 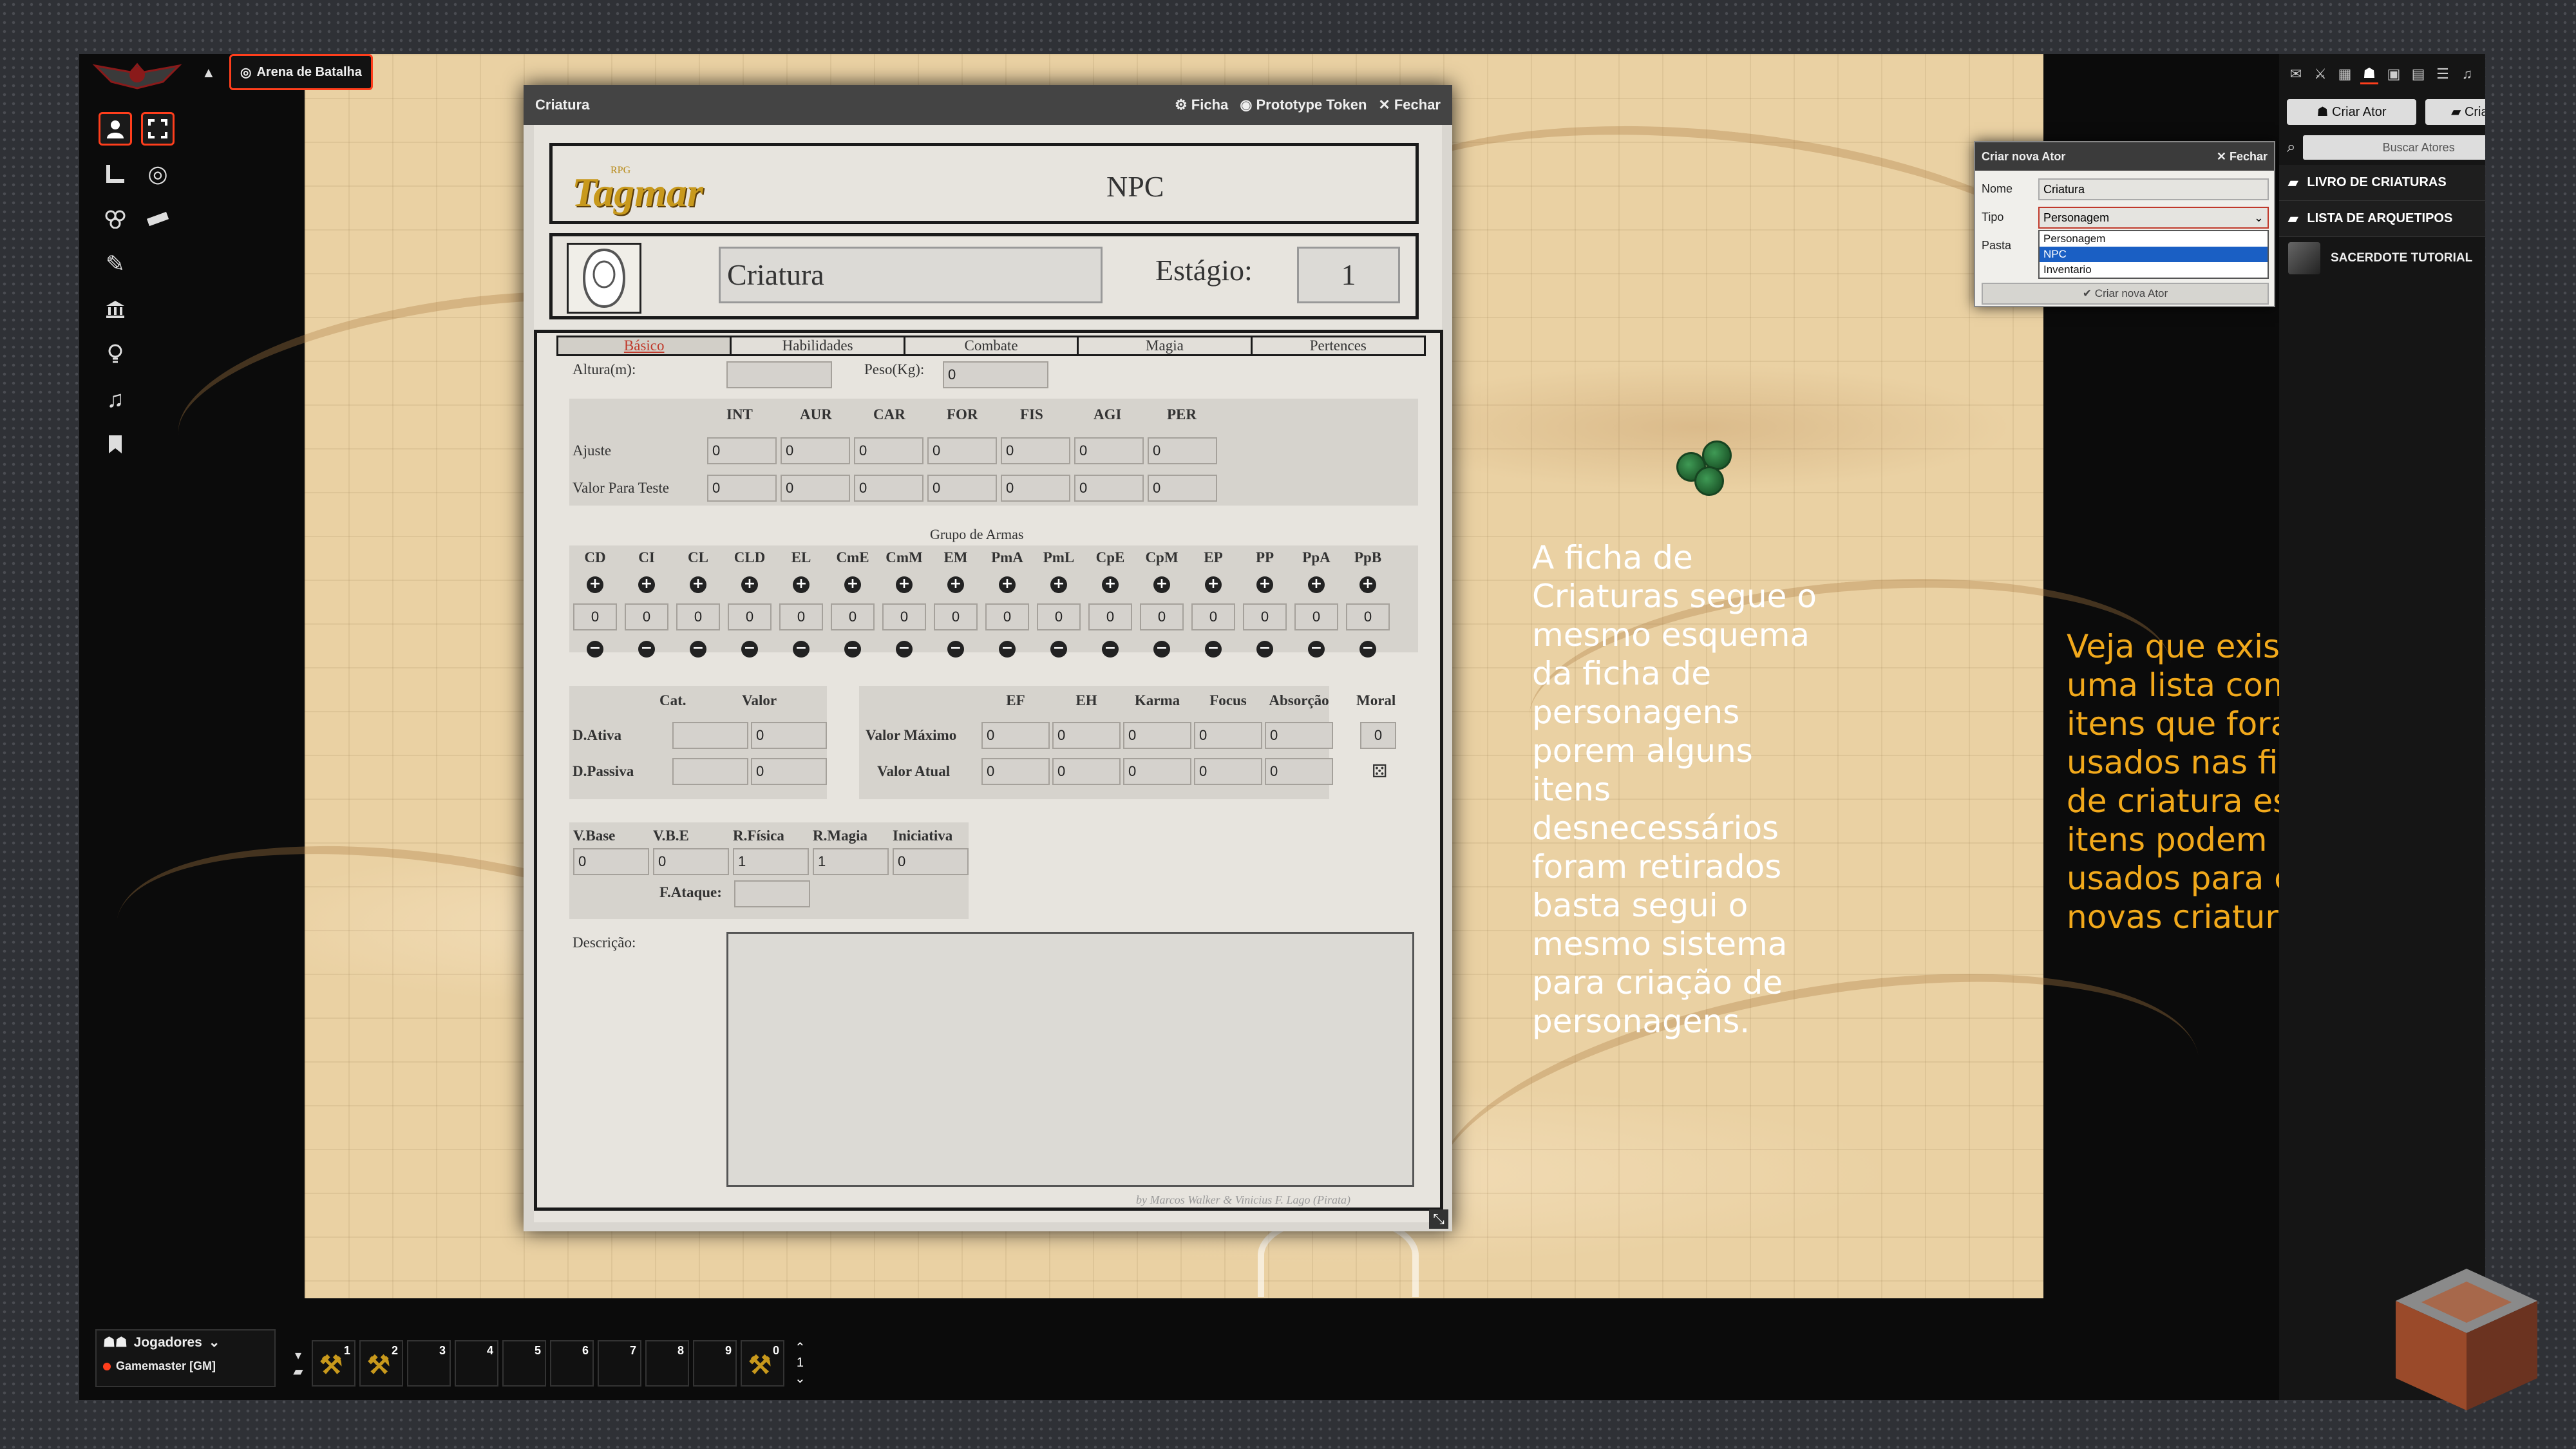 I want to click on expand-icon, so click(x=158, y=129).